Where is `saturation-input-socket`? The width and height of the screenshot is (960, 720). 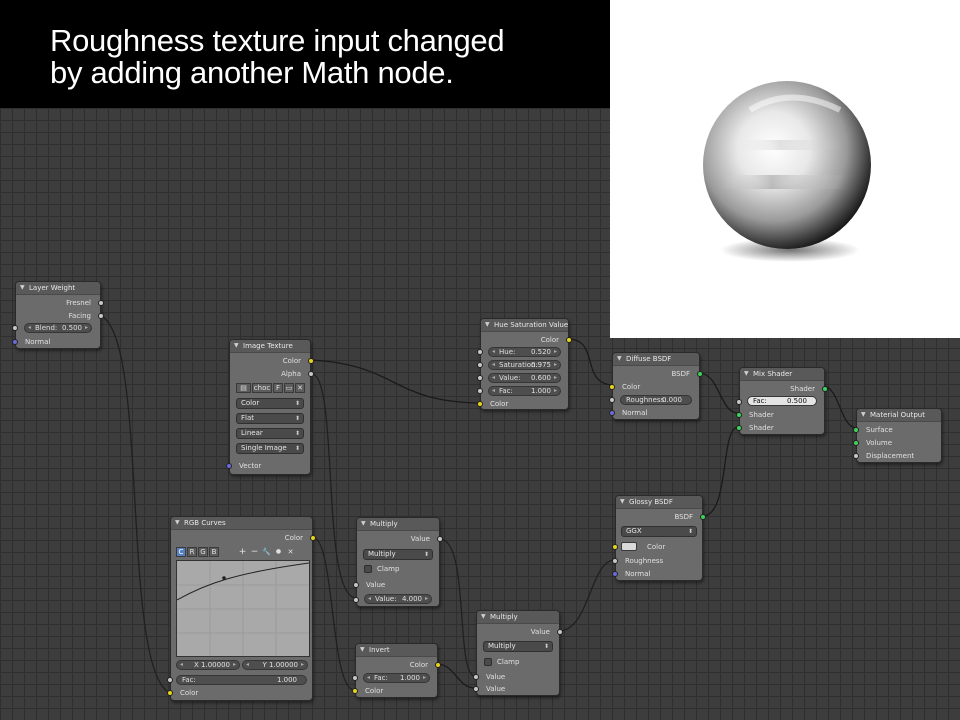
saturation-input-socket is located at coordinates (480, 365).